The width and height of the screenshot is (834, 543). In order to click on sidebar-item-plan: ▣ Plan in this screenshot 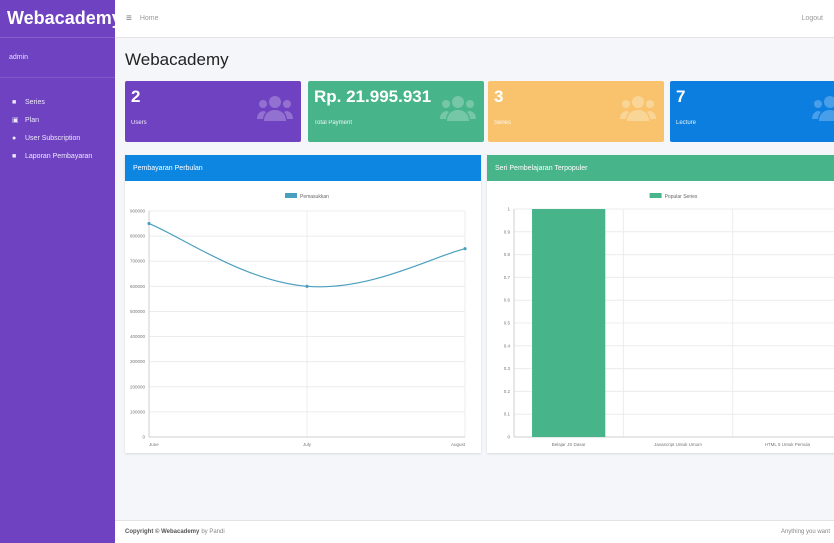, I will do `click(57, 120)`.